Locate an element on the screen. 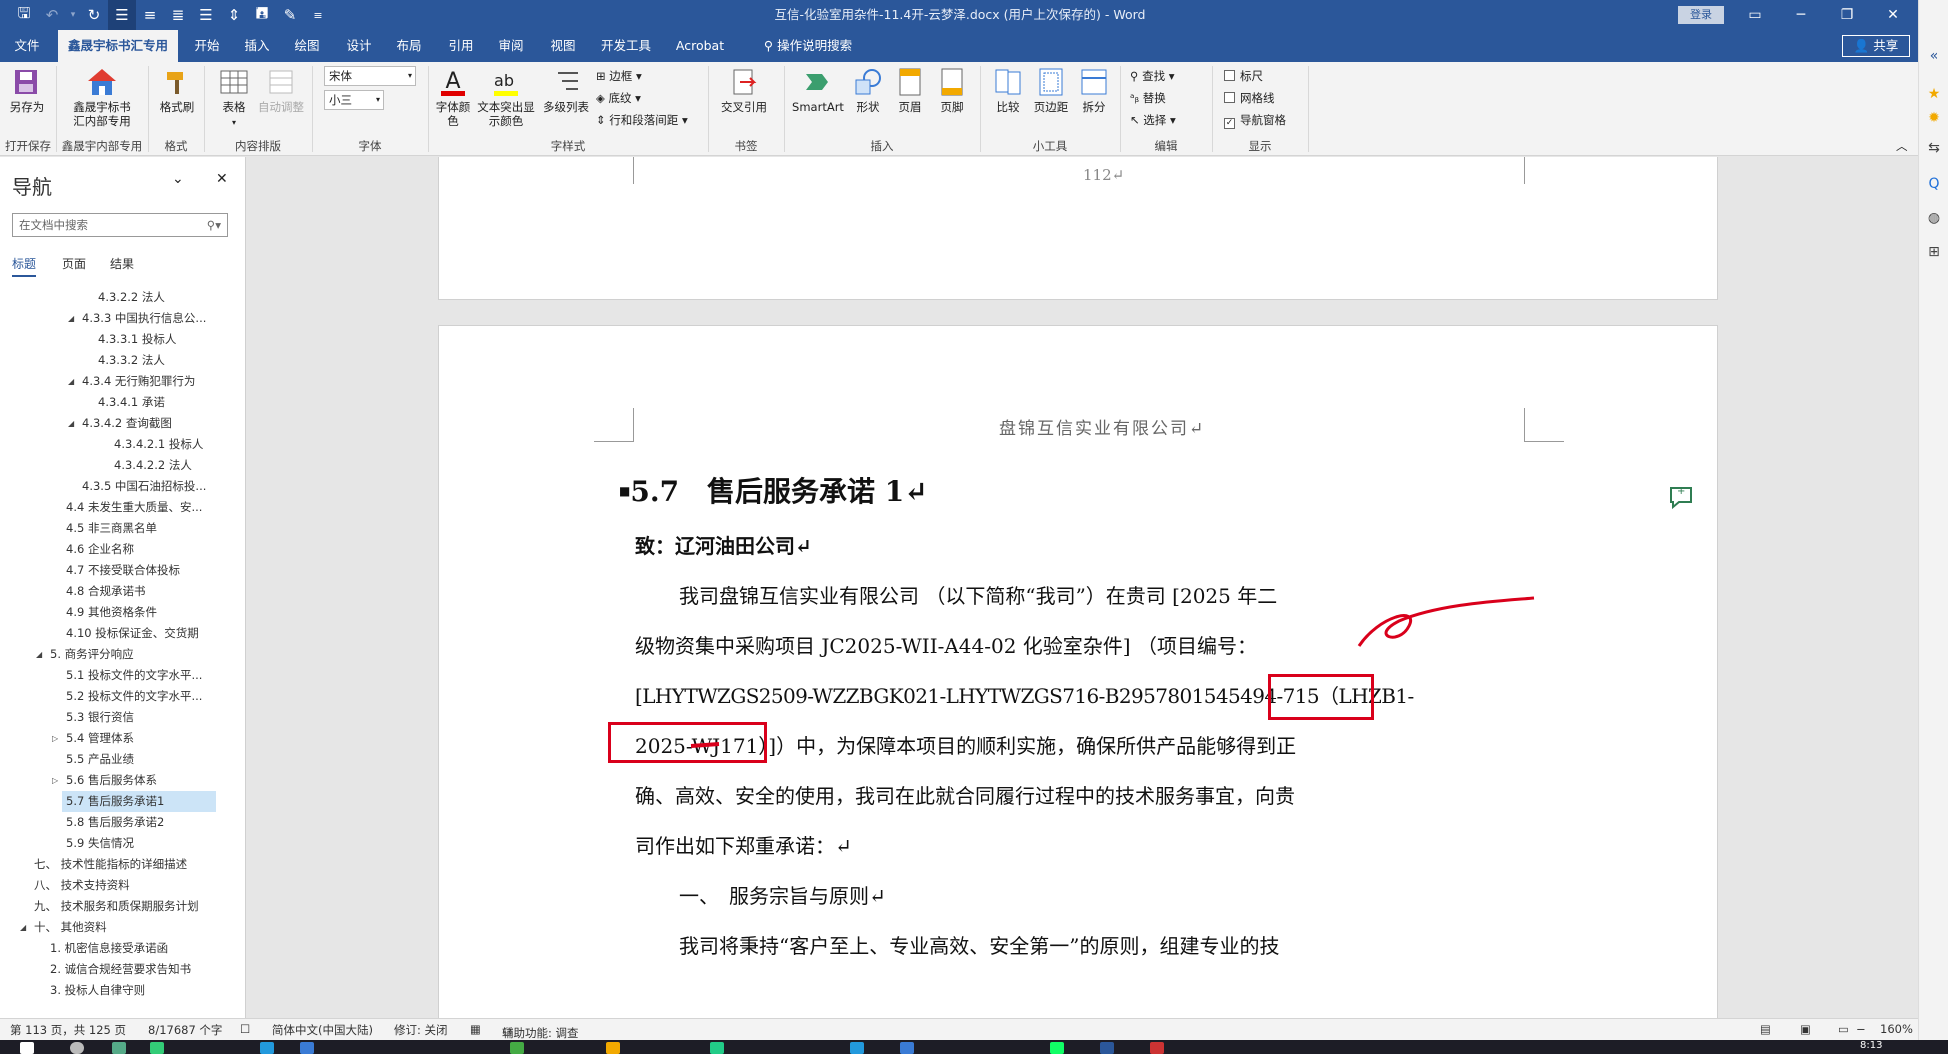 Image resolution: width=1948 pixels, height=1054 pixels. replace-button: ᵃᵦ 替换 is located at coordinates (1148, 98).